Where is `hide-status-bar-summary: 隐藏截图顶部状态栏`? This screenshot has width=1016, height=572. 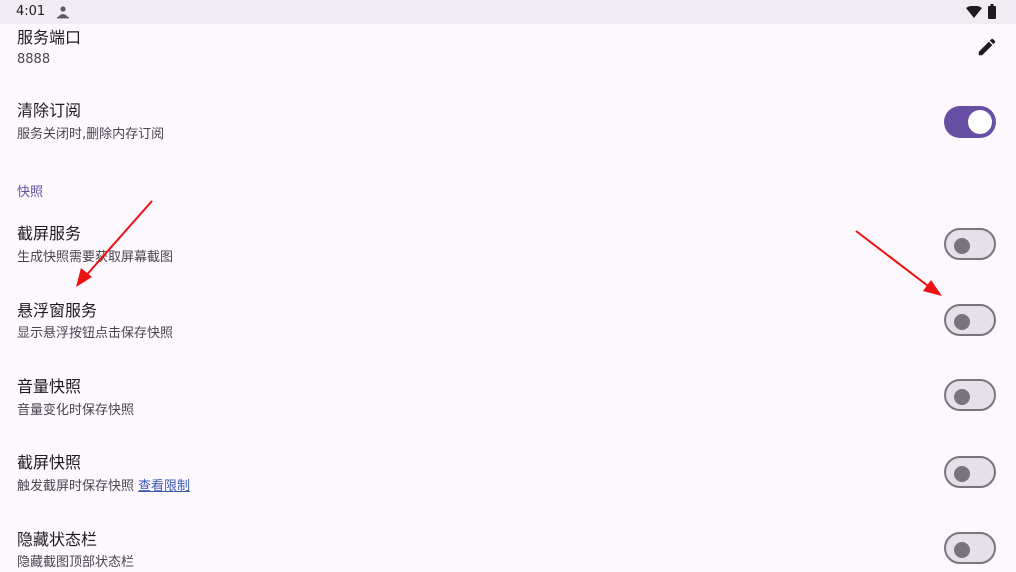
hide-status-bar-summary: 隐藏截图顶部状态栏 is located at coordinates (76, 562).